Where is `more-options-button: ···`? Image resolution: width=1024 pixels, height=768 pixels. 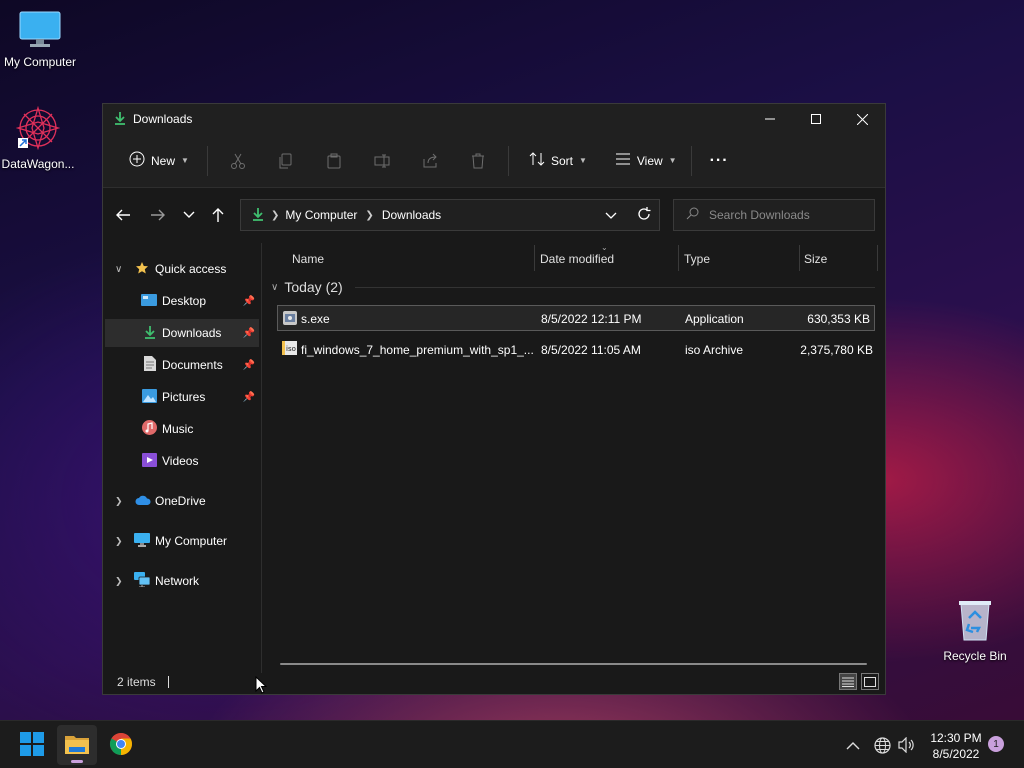
more-options-button: ··· is located at coordinates (719, 161).